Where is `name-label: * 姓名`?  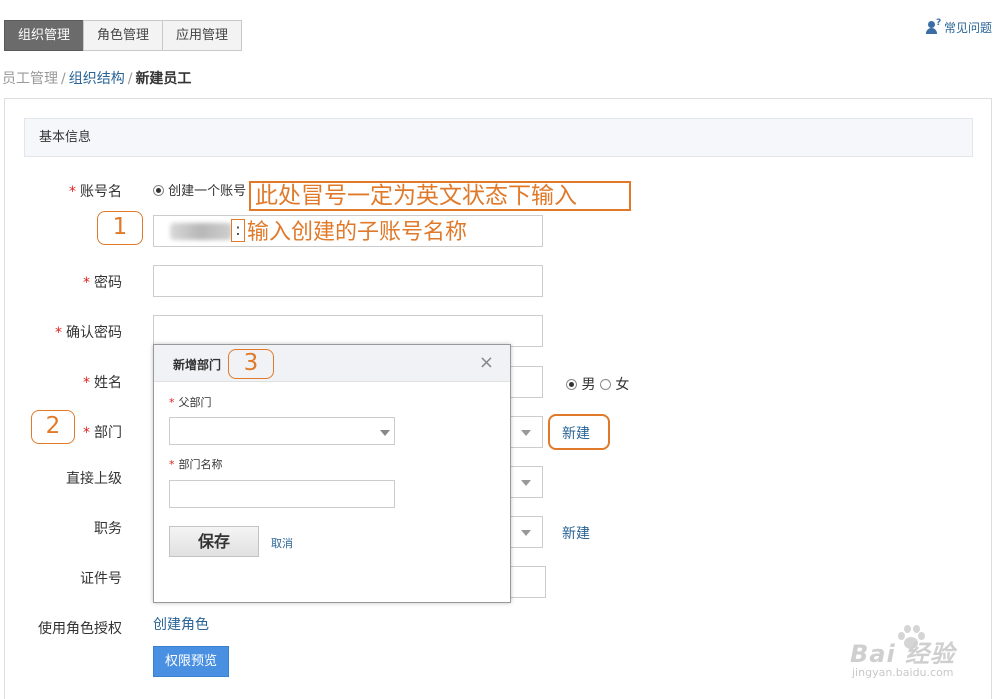 name-label: * 姓名 is located at coordinates (81, 382).